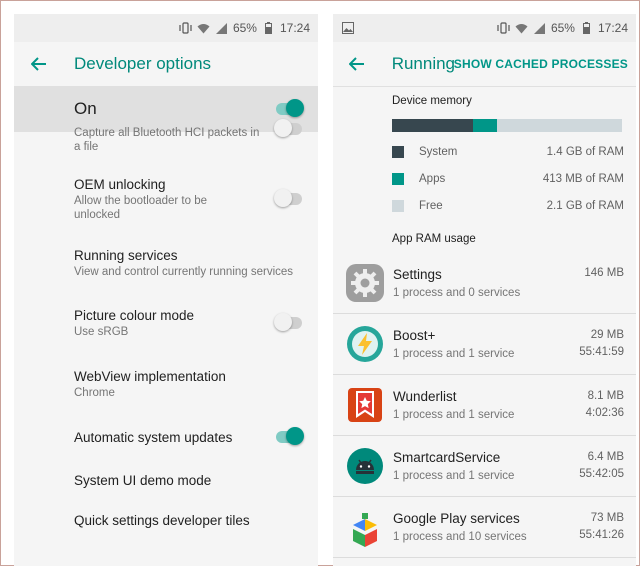 The image size is (640, 566). What do you see at coordinates (398, 151) in the screenshot?
I see `legend-swatch-system` at bounding box center [398, 151].